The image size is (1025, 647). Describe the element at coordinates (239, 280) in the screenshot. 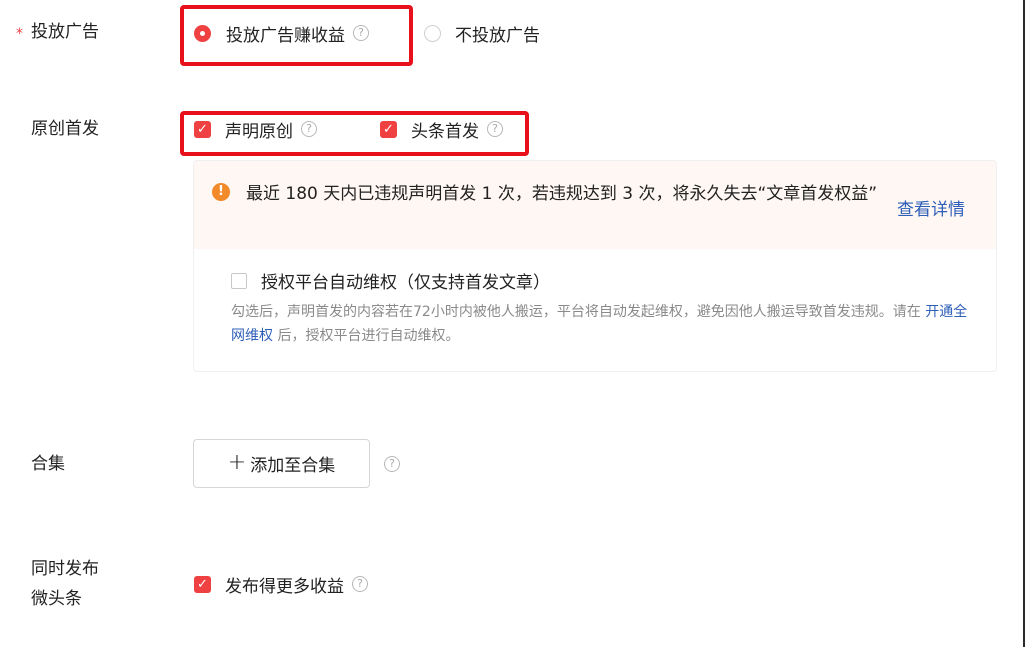

I see `checkbox-unchecked-icon` at that location.